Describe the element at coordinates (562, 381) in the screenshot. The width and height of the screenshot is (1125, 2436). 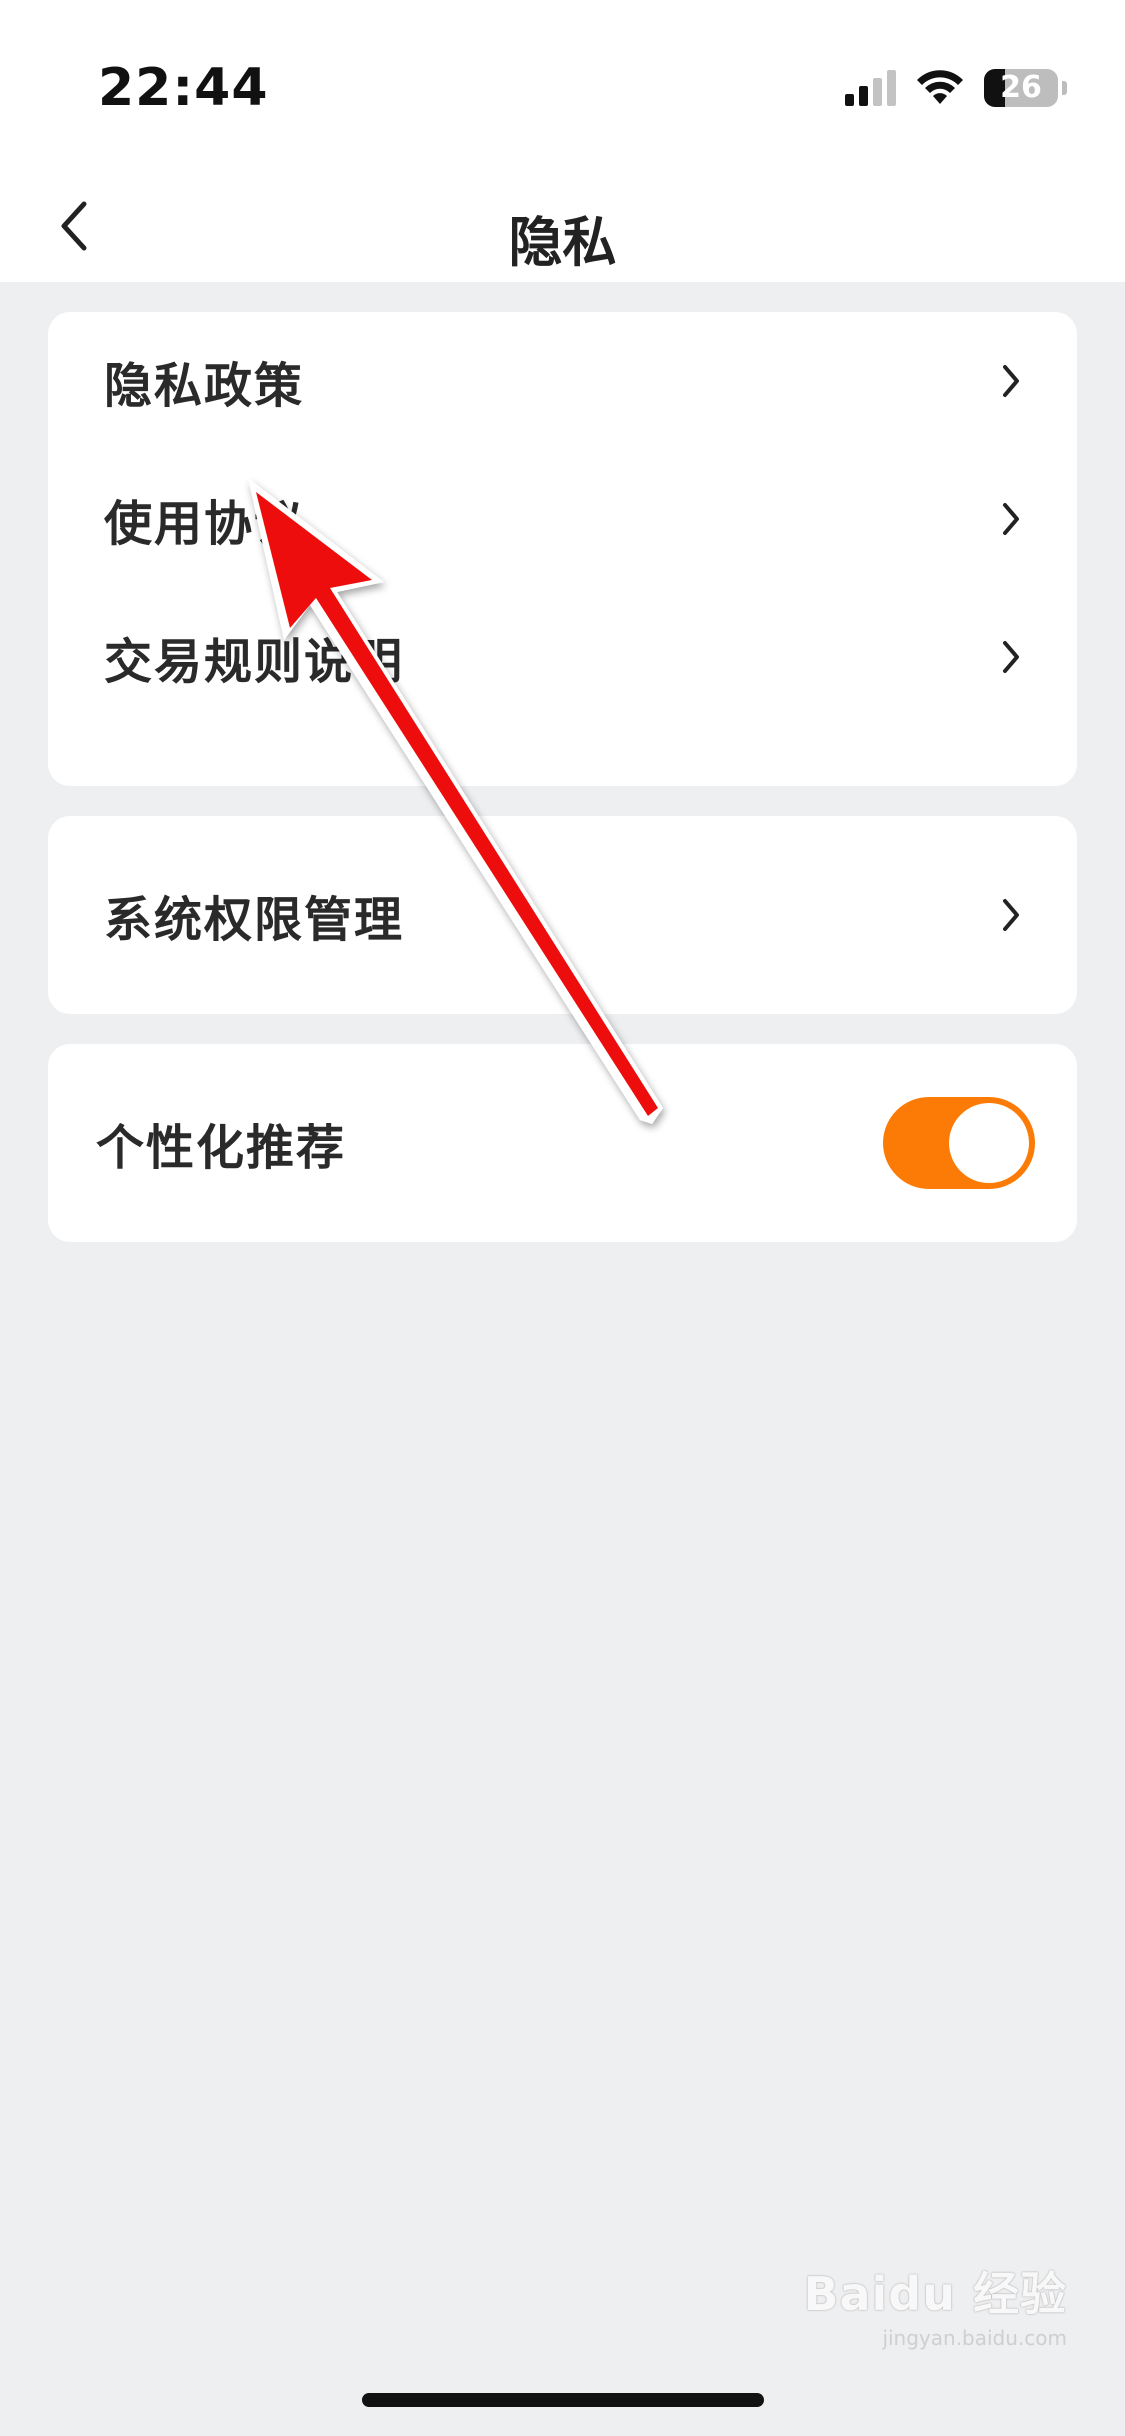
I see `list-item-privacy-policy: 隐私政策` at that location.